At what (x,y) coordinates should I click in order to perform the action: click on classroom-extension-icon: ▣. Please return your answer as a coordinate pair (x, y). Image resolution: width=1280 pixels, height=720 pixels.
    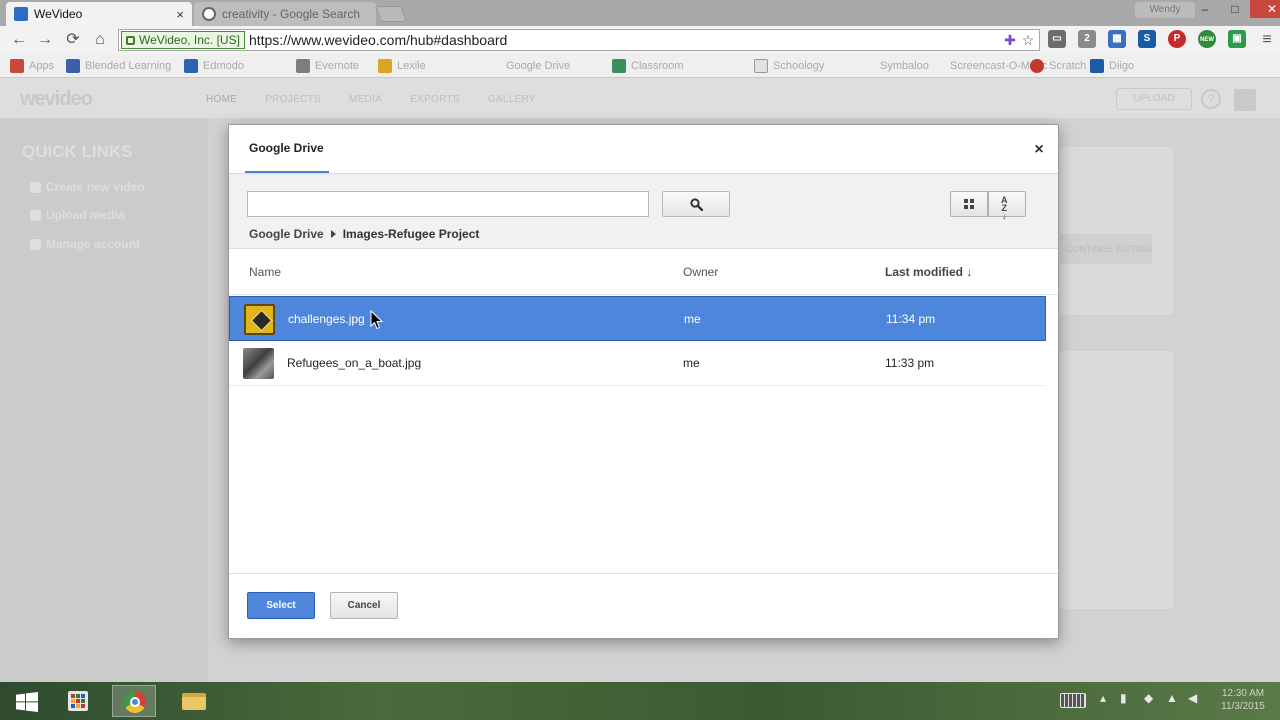
    Looking at the image, I should click on (1237, 39).